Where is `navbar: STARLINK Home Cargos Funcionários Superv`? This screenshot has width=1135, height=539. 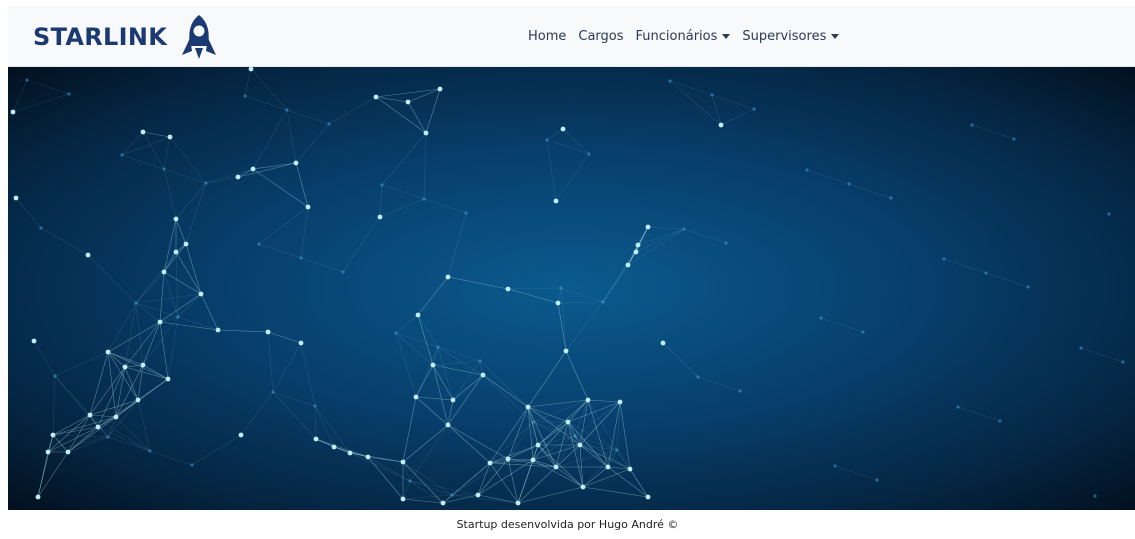 navbar: STARLINK Home Cargos Funcionários Superv is located at coordinates (571, 36).